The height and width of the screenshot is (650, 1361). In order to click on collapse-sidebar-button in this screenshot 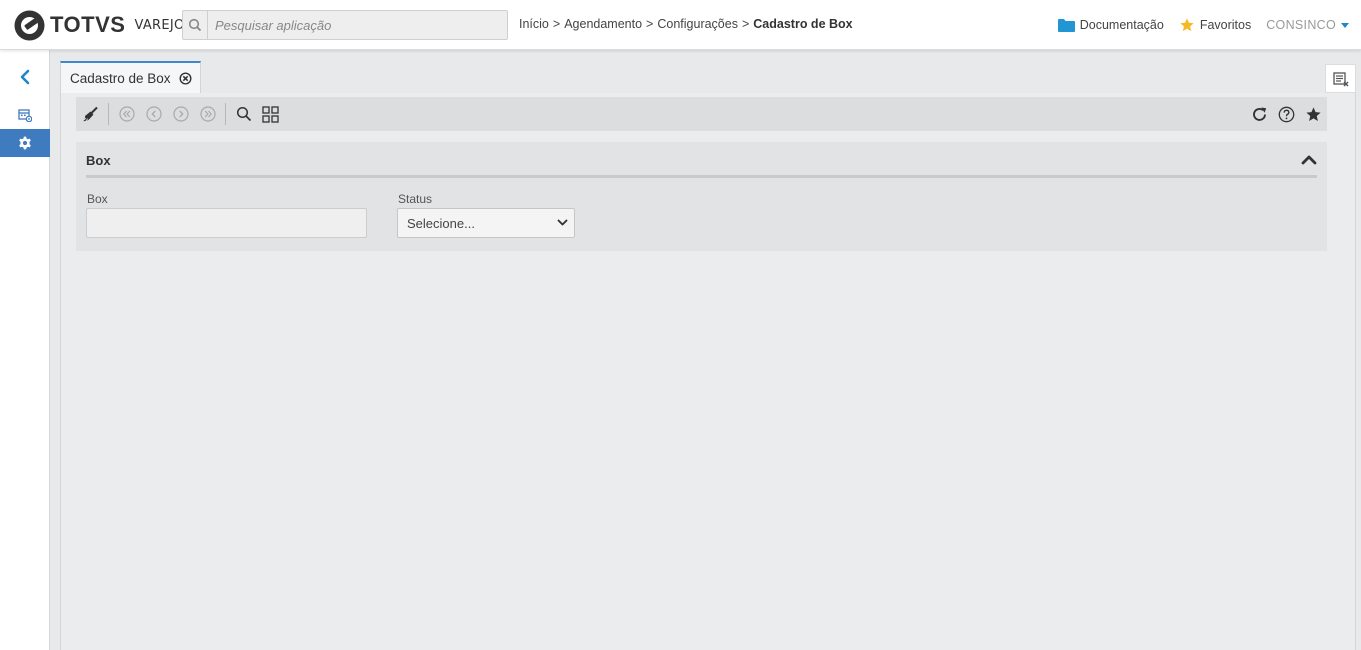, I will do `click(25, 77)`.